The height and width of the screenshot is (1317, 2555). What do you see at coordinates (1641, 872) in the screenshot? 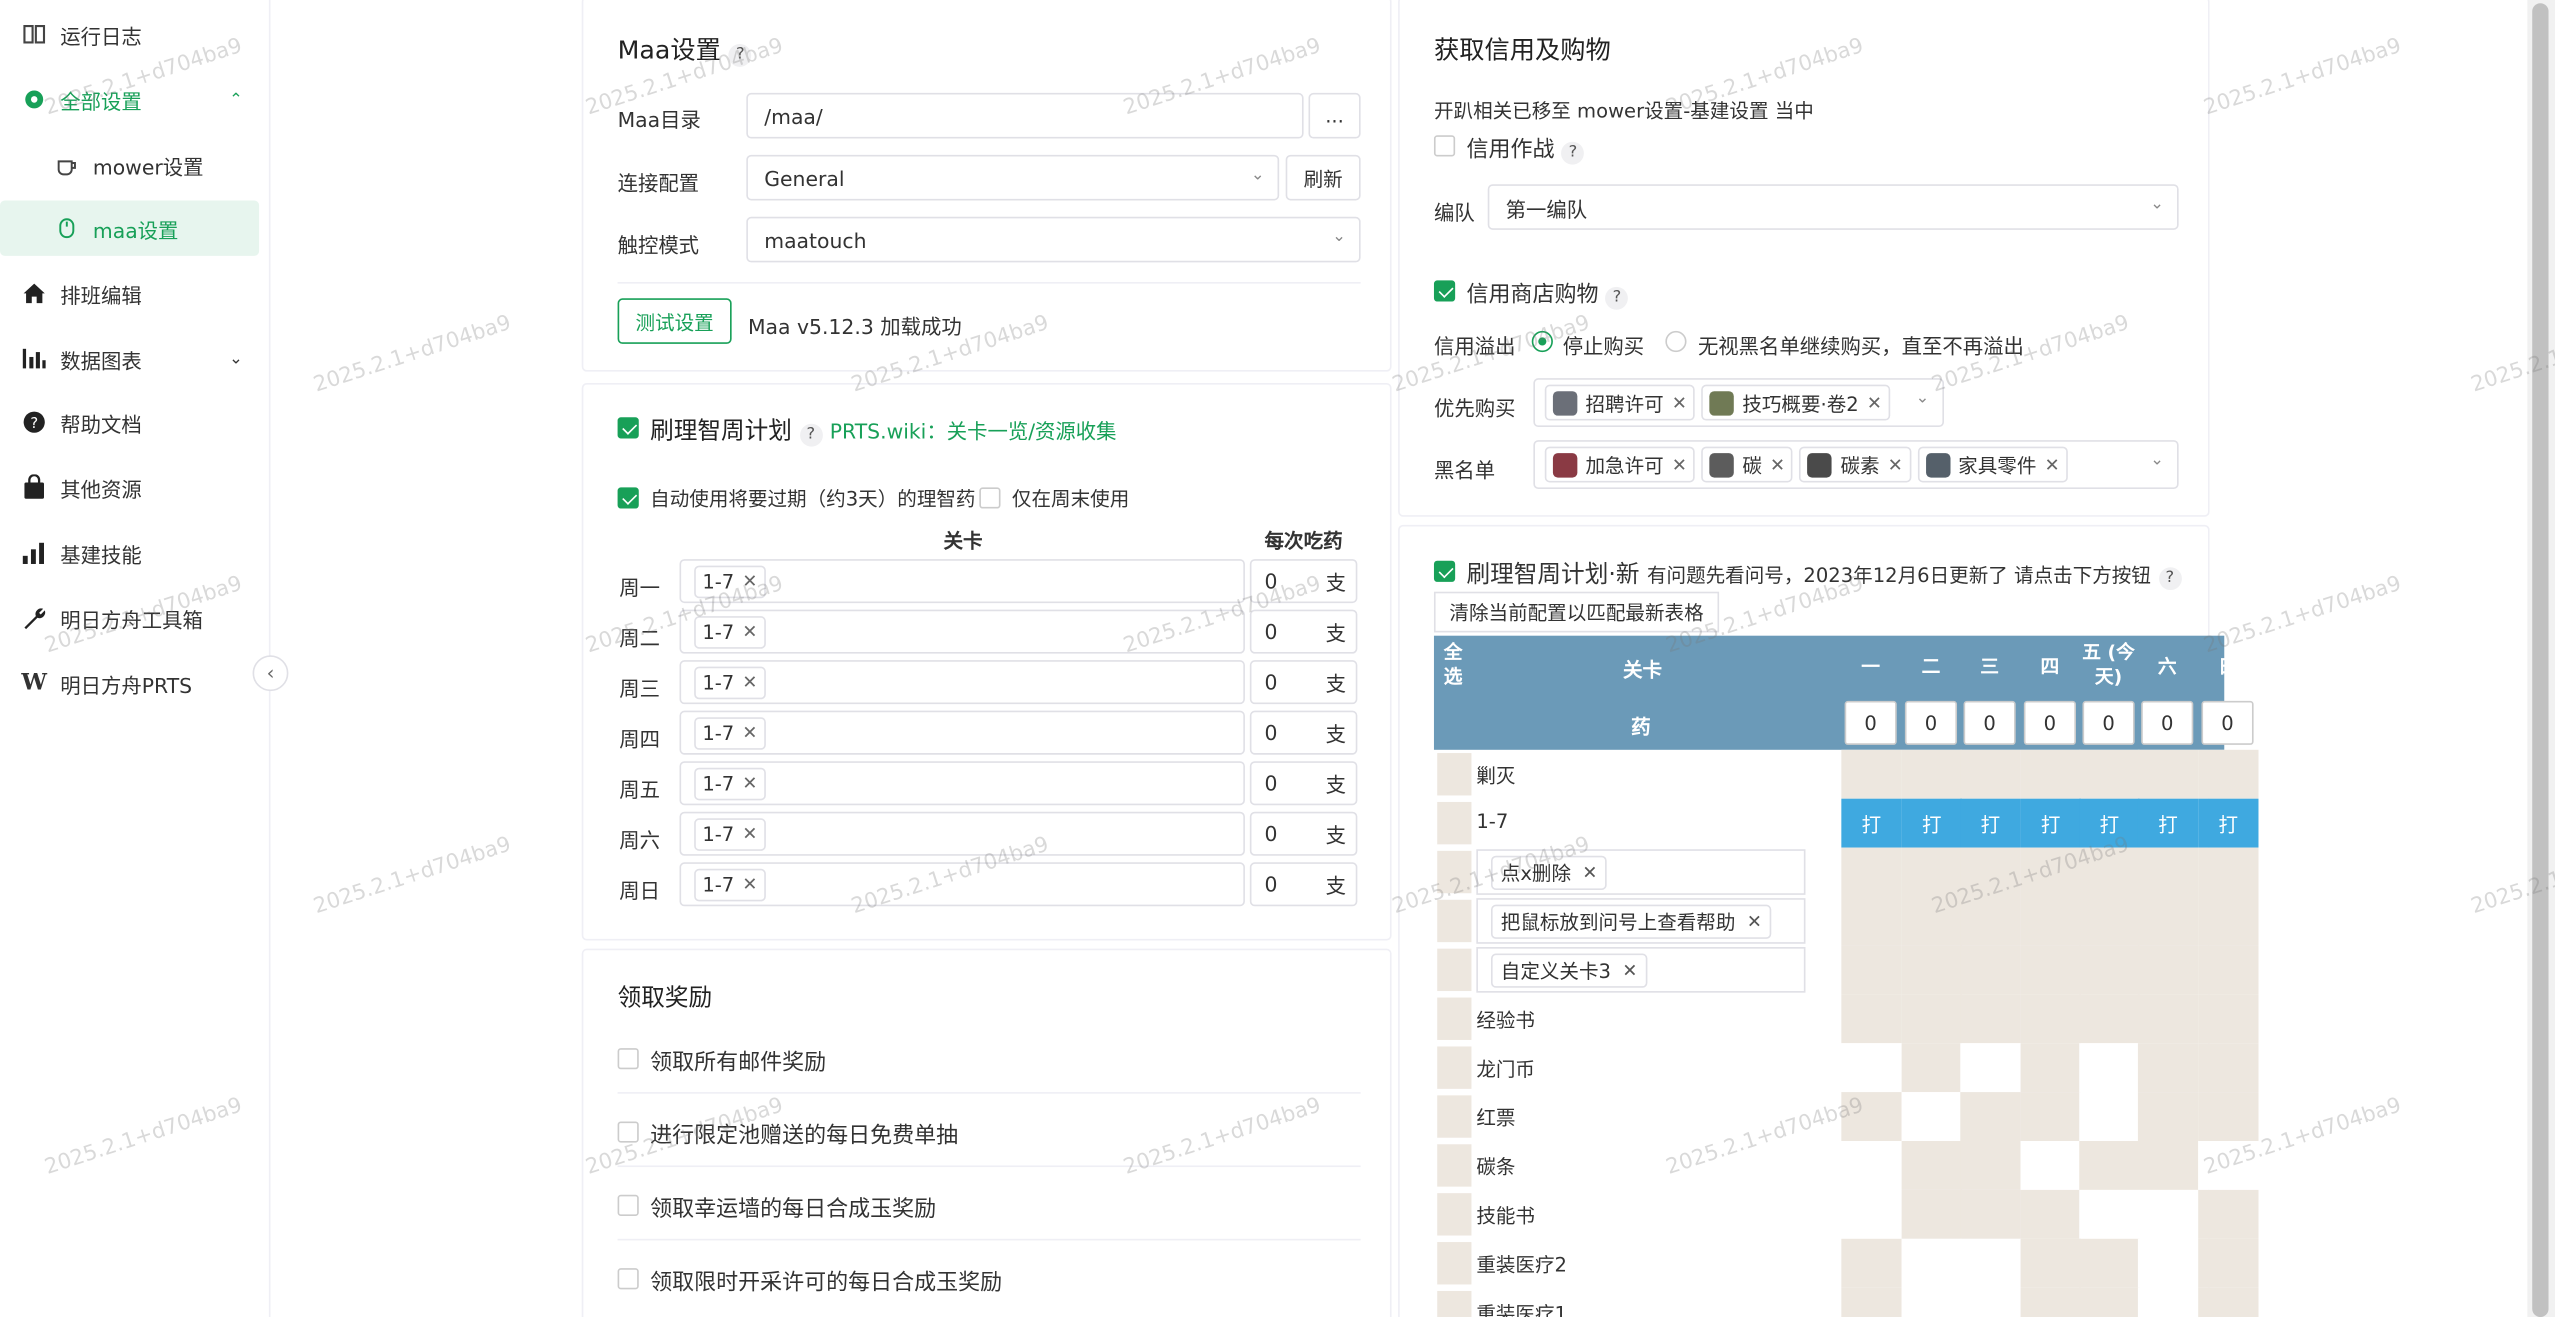
I see `custom-stage-input: 点x删除 ✕` at bounding box center [1641, 872].